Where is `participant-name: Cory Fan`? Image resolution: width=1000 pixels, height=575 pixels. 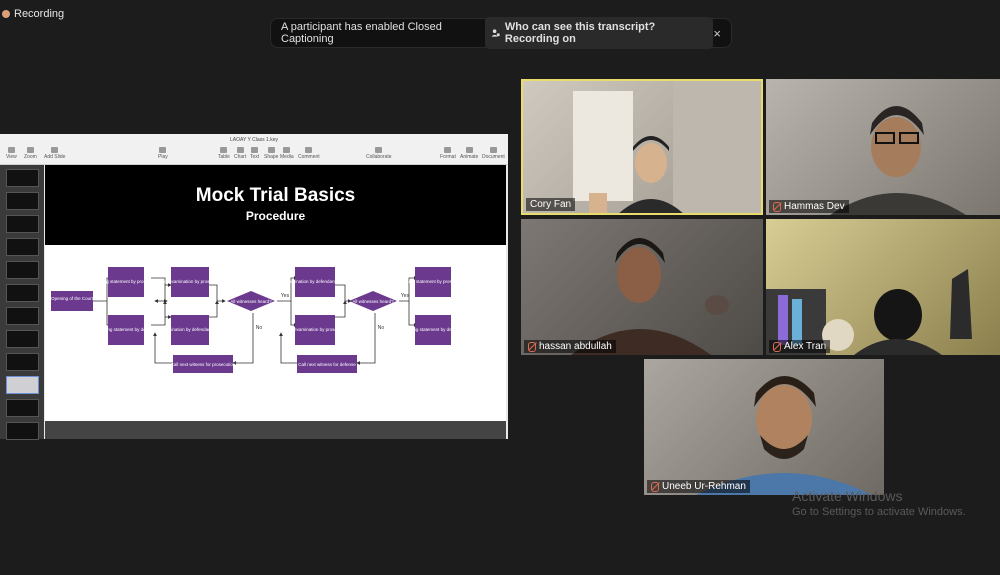 participant-name: Cory Fan is located at coordinates (551, 204).